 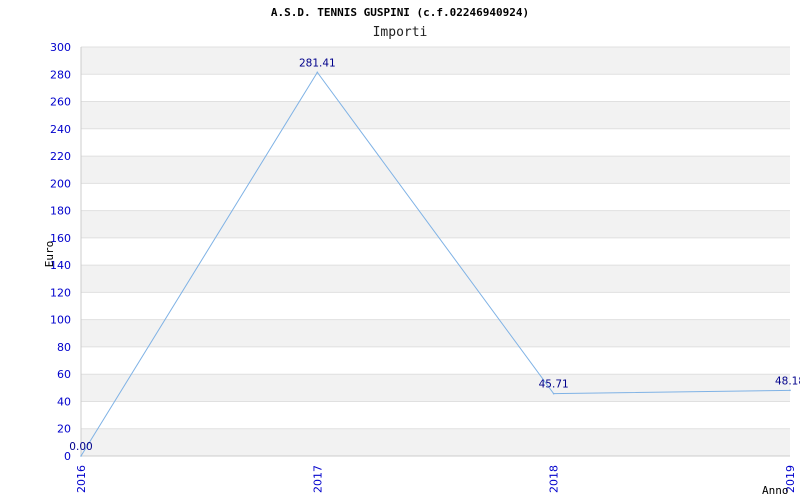 I want to click on data-label: 0.00, so click(x=80, y=447).